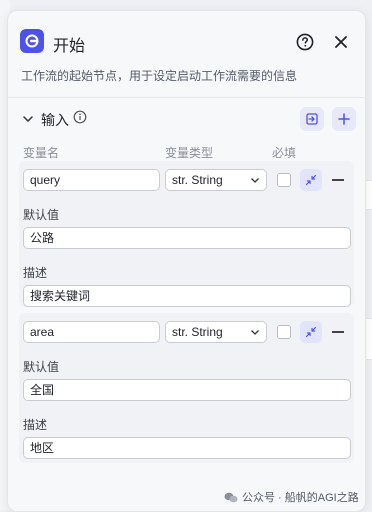  What do you see at coordinates (186, 97) in the screenshot?
I see `divider` at bounding box center [186, 97].